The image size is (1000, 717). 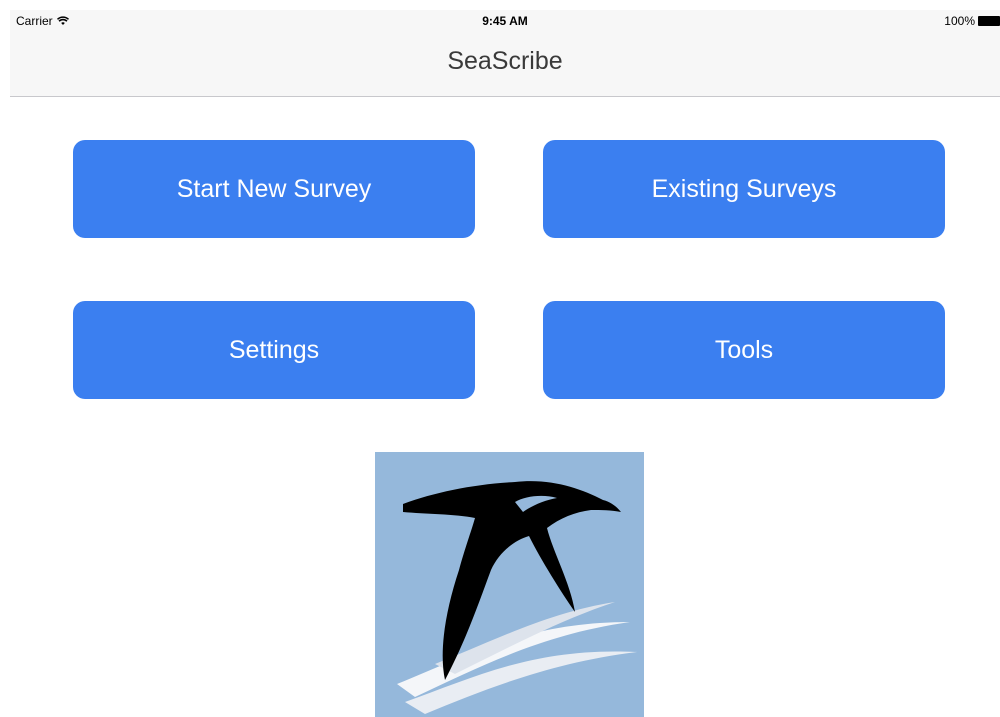 I want to click on status-time: 9:45 AM, so click(x=505, y=21).